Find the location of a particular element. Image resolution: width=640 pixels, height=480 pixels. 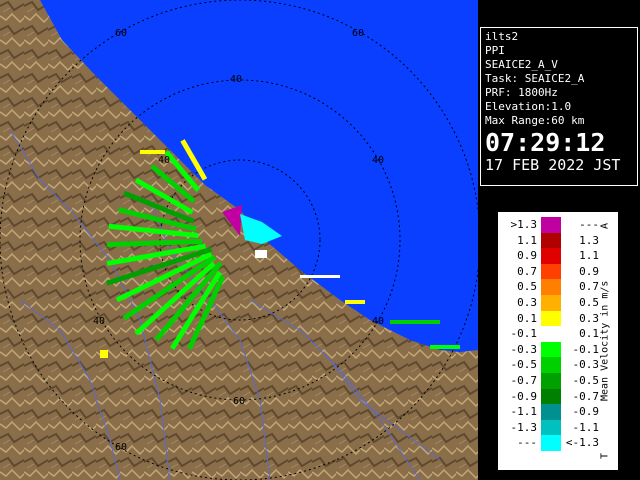

legend-low-label: 1.1 is located at coordinates (527, 240).